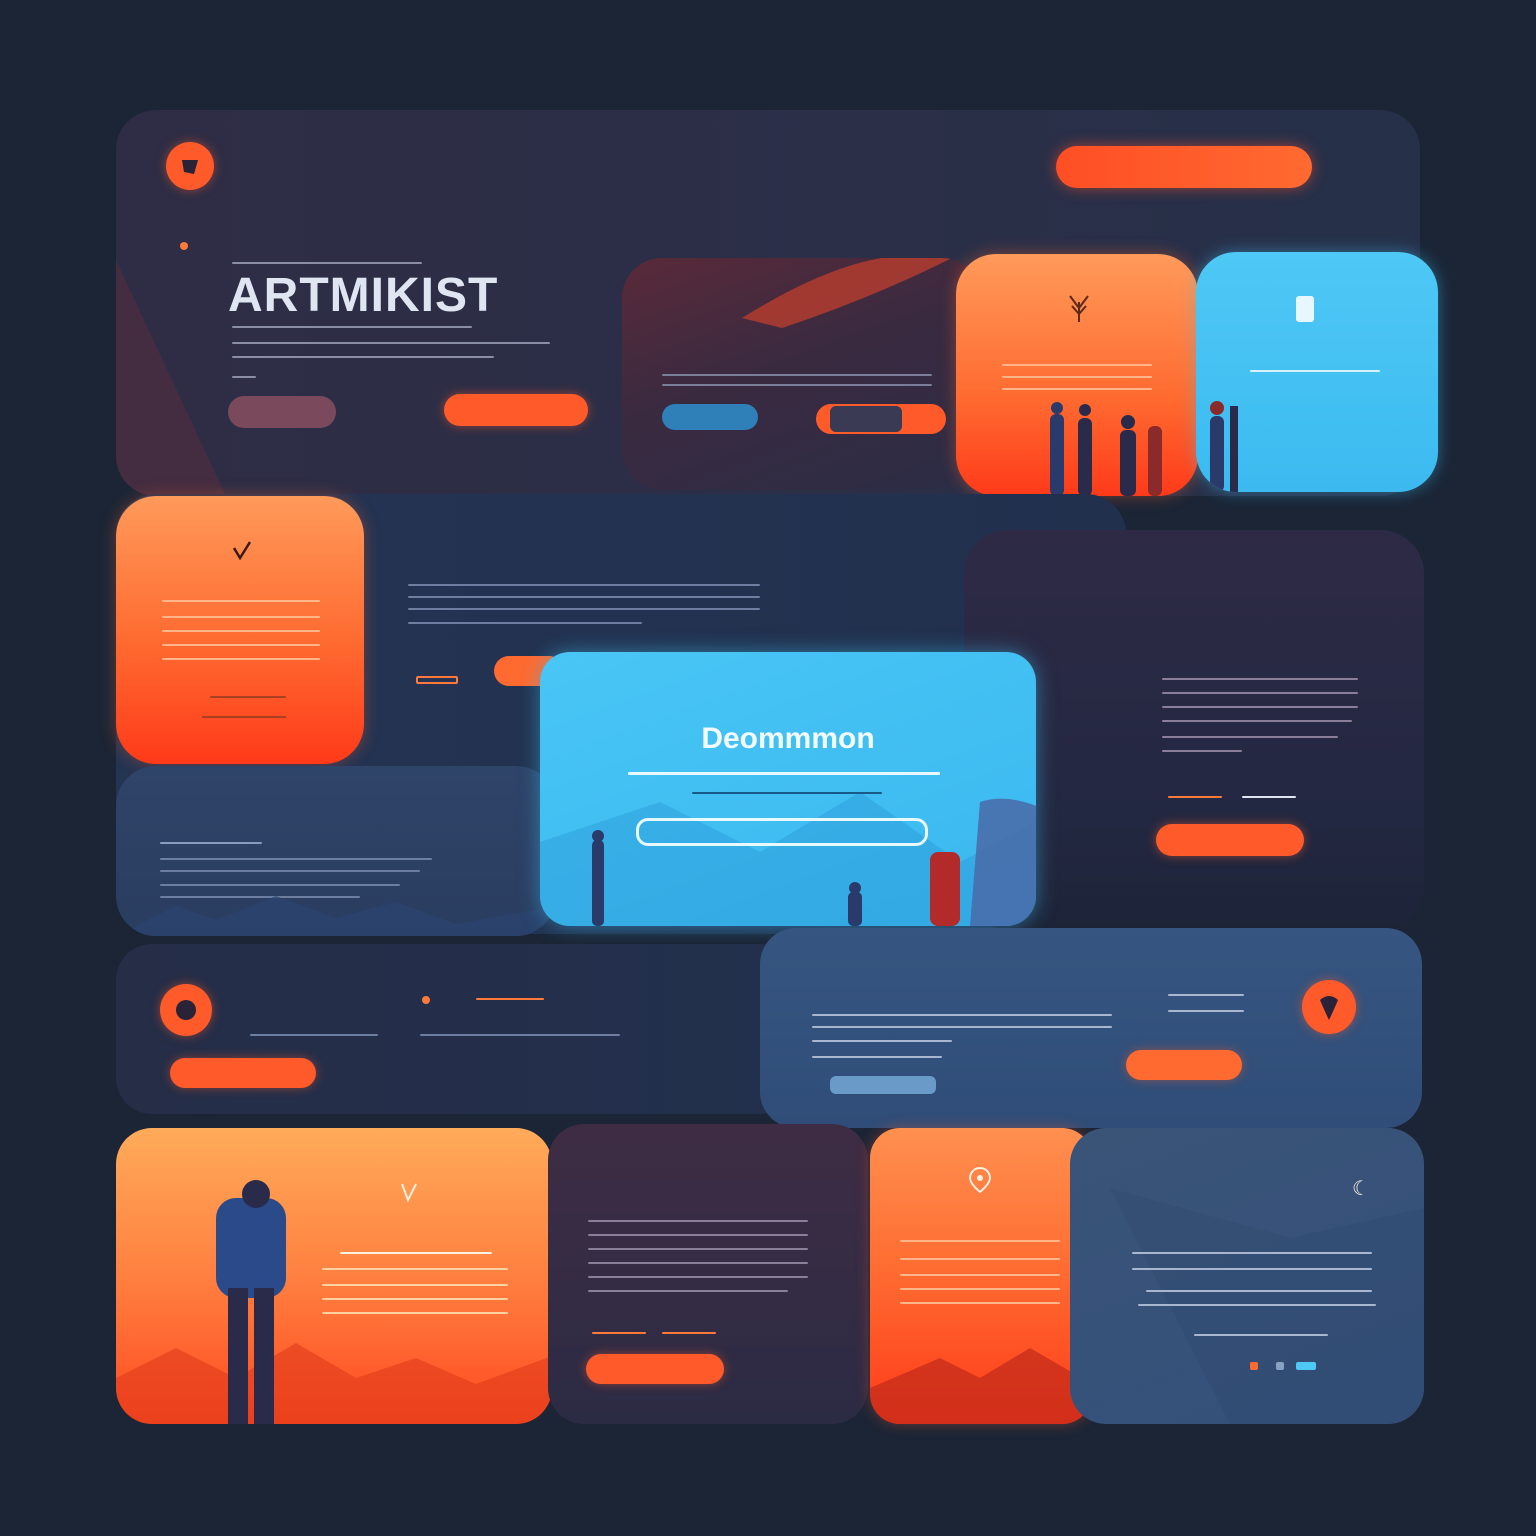 The height and width of the screenshot is (1536, 1536). I want to click on hero-card-3-line, so click(1315, 371).